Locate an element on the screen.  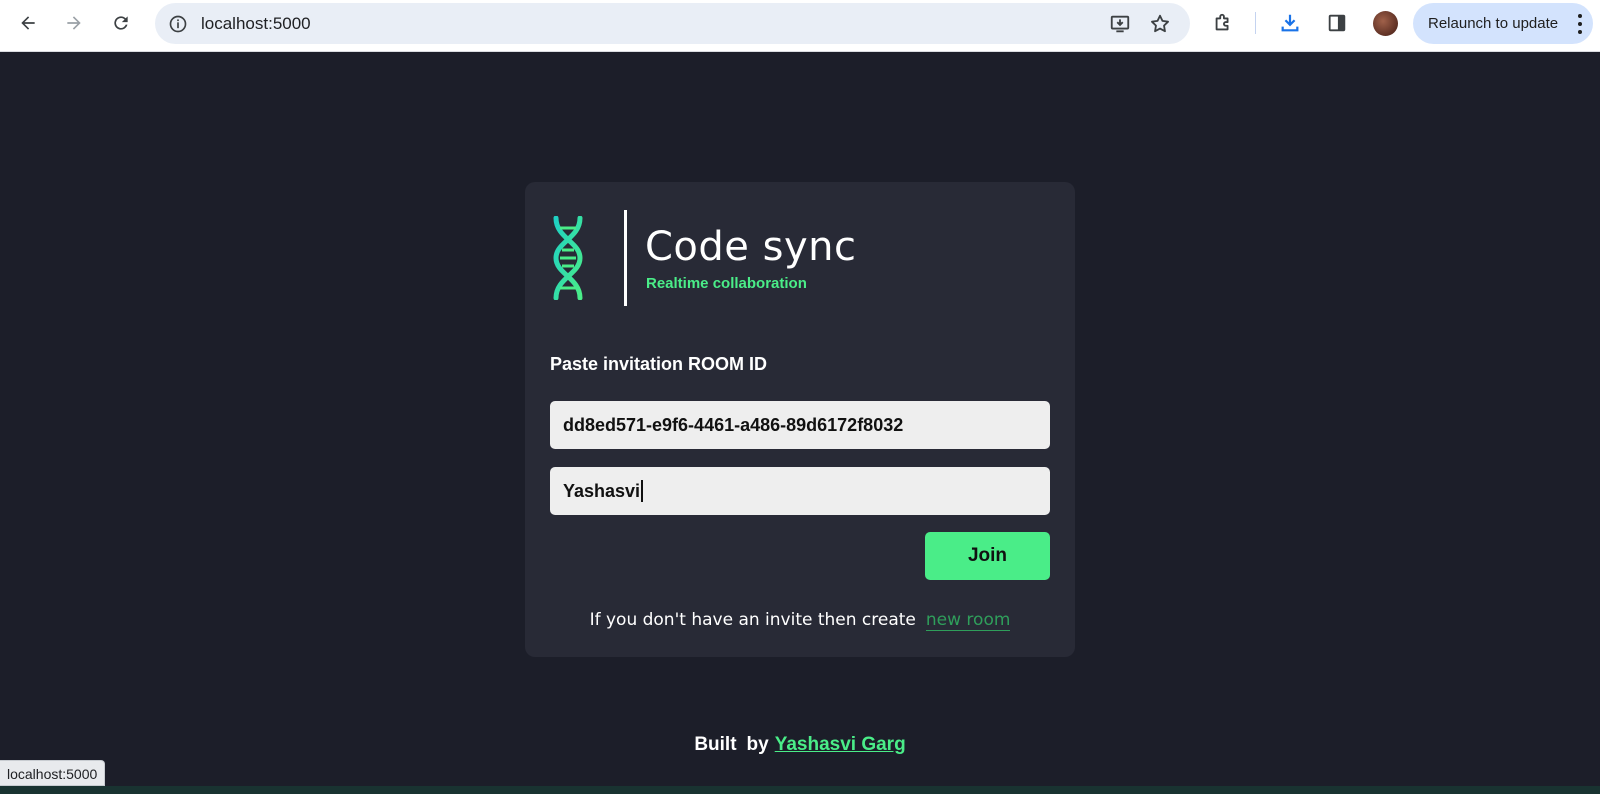
room-id-input: dd8ed571-e9f6-4461-a486-89d6172f8032 is located at coordinates (800, 425).